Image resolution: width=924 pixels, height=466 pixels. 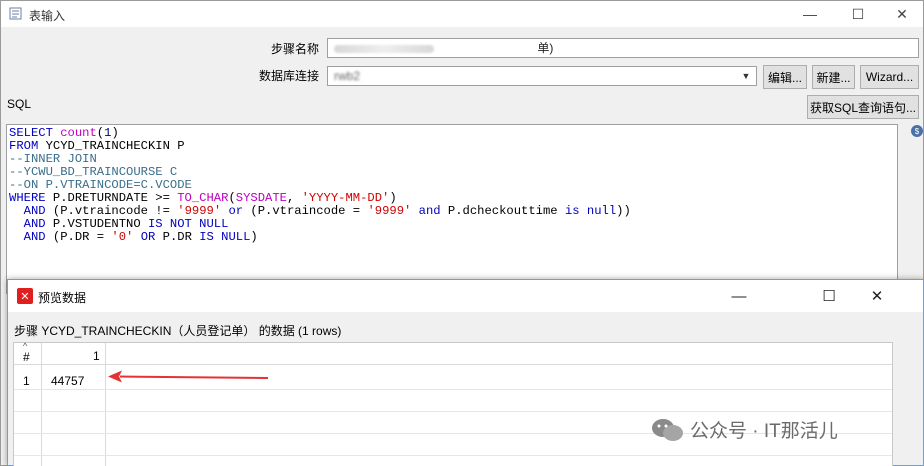 I want to click on chevron-down-icon: ▼, so click(x=746, y=76).